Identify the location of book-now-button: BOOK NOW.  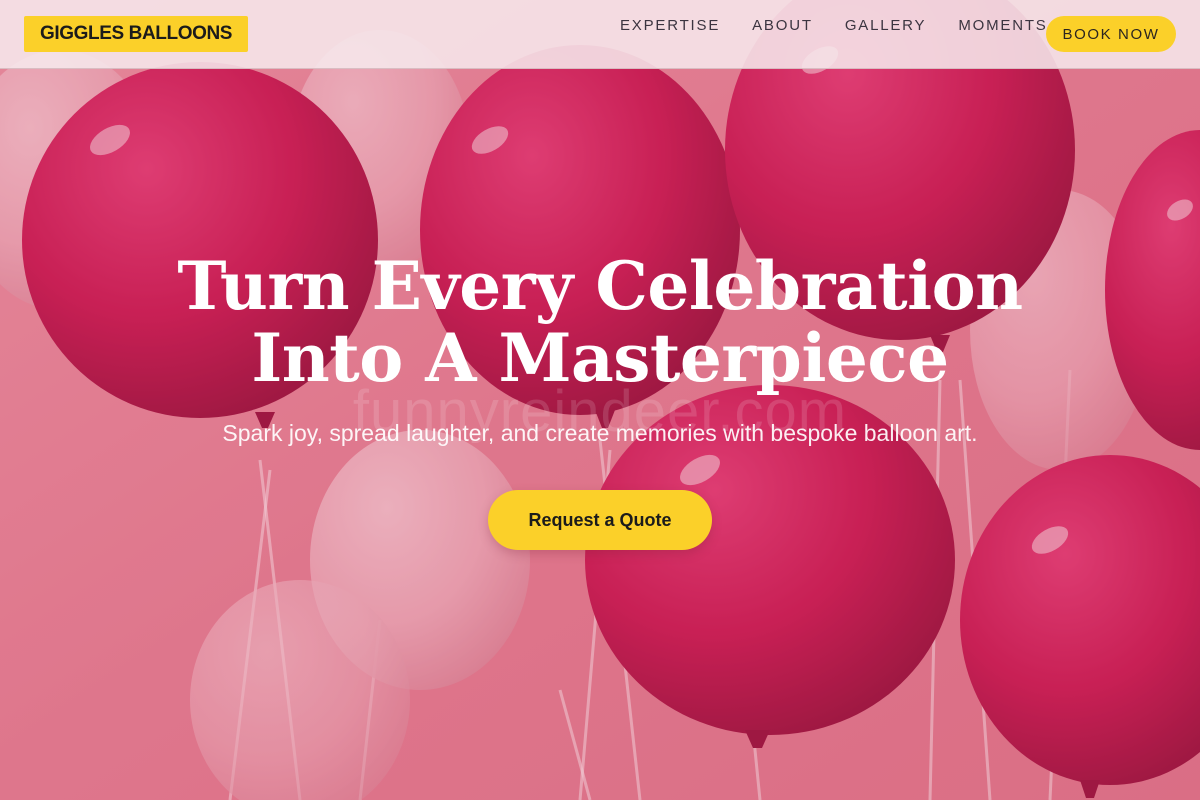
(1111, 34).